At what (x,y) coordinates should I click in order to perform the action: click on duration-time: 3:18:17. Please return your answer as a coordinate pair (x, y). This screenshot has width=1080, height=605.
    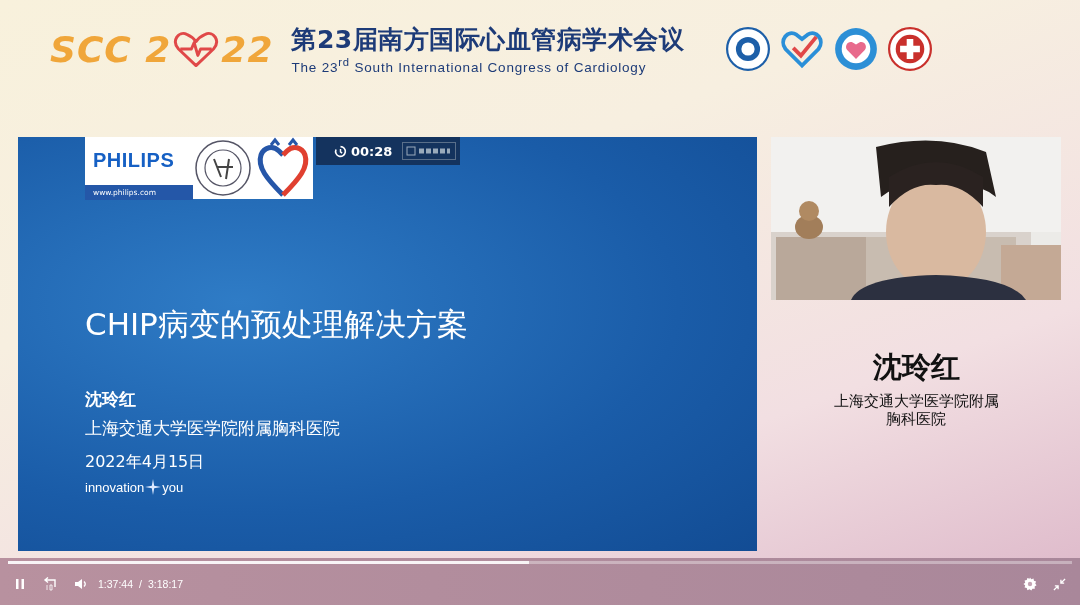
    Looking at the image, I should click on (165, 584).